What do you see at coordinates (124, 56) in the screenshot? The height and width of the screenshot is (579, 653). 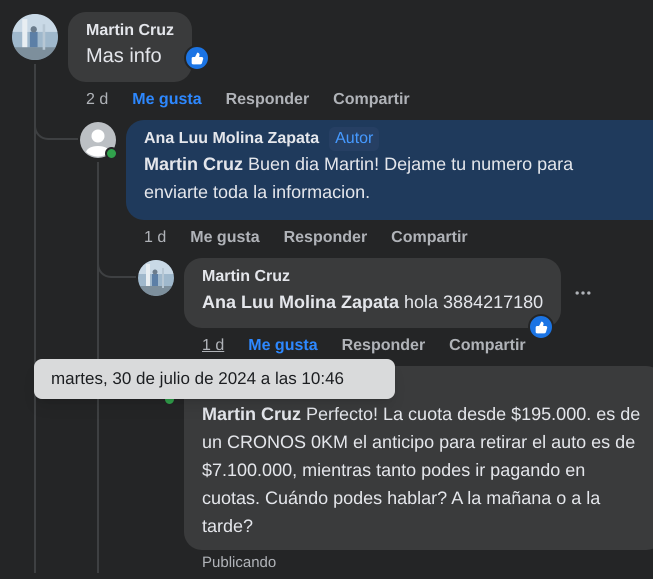 I see `comment-text: Mas info` at bounding box center [124, 56].